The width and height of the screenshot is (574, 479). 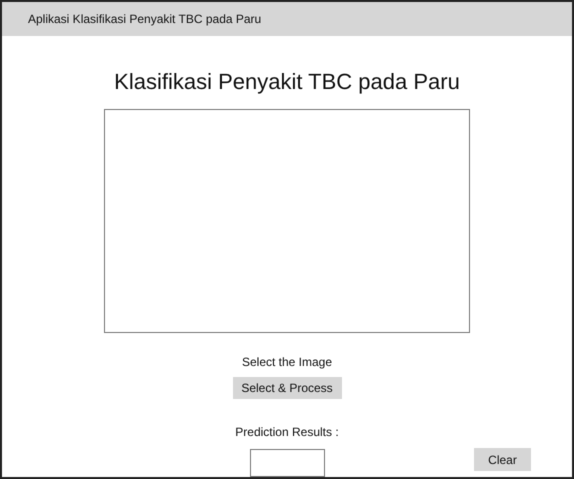 I want to click on window-title: Aplikasi Klasifikasi Penyakit TBC pada Paru, so click(x=145, y=19).